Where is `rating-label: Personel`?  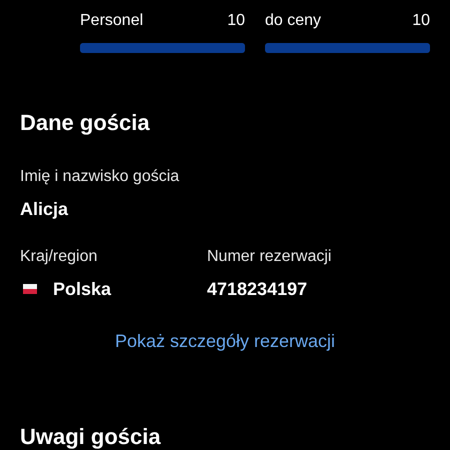
rating-label: Personel is located at coordinates (112, 21).